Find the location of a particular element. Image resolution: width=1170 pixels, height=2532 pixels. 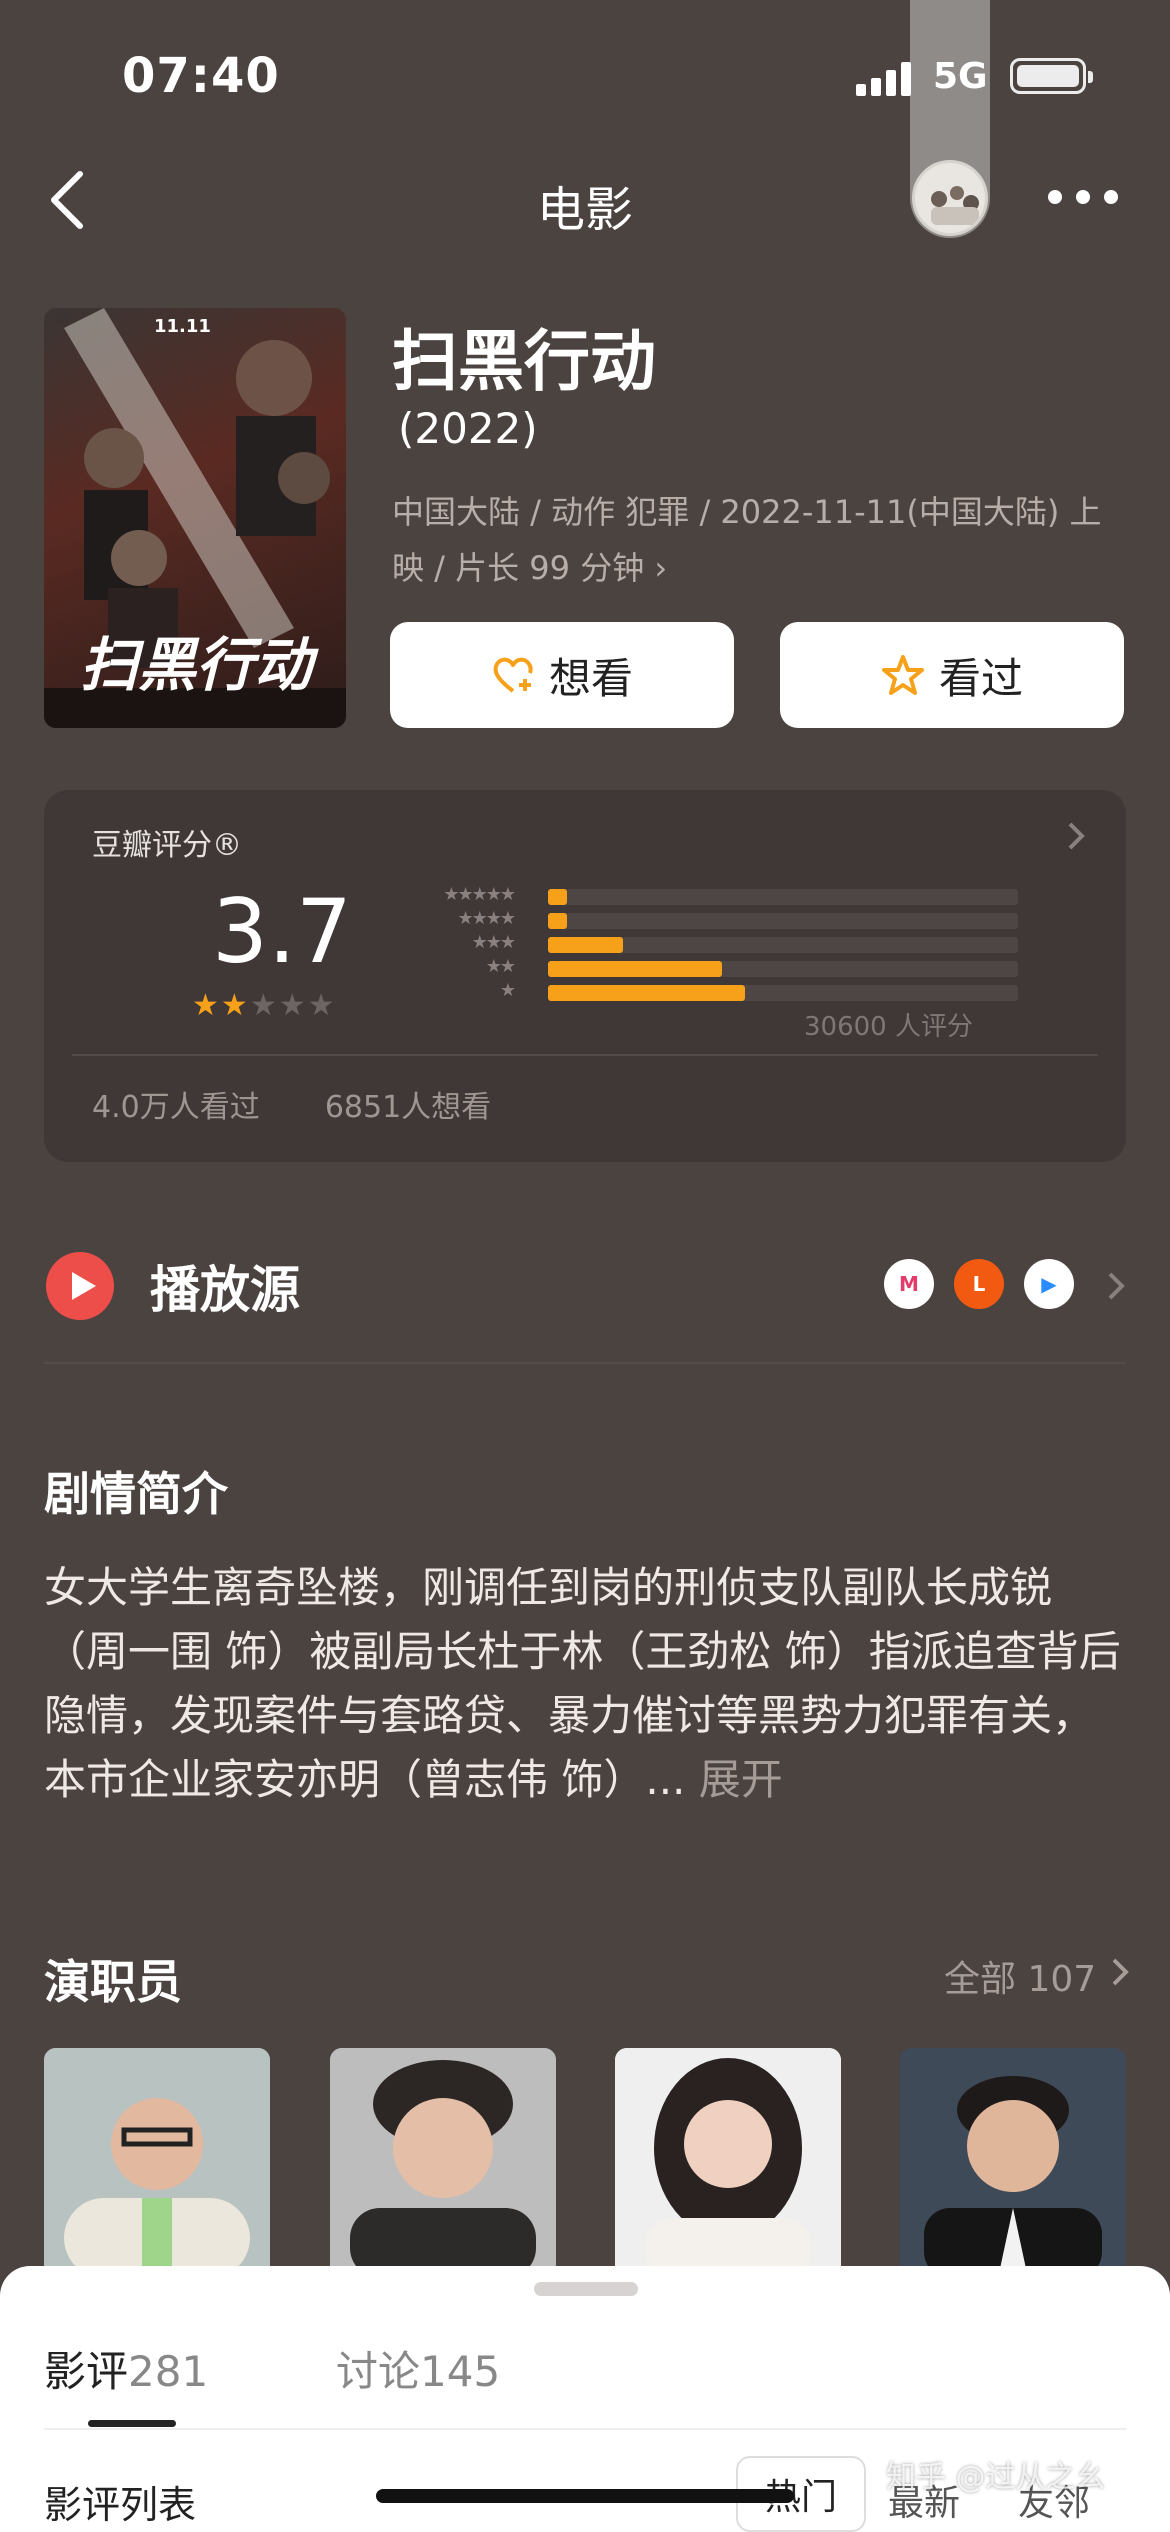

rating-distribution: ★★★★★ ★★★★ ★★★ ★★ ★ is located at coordinates (704, 945).